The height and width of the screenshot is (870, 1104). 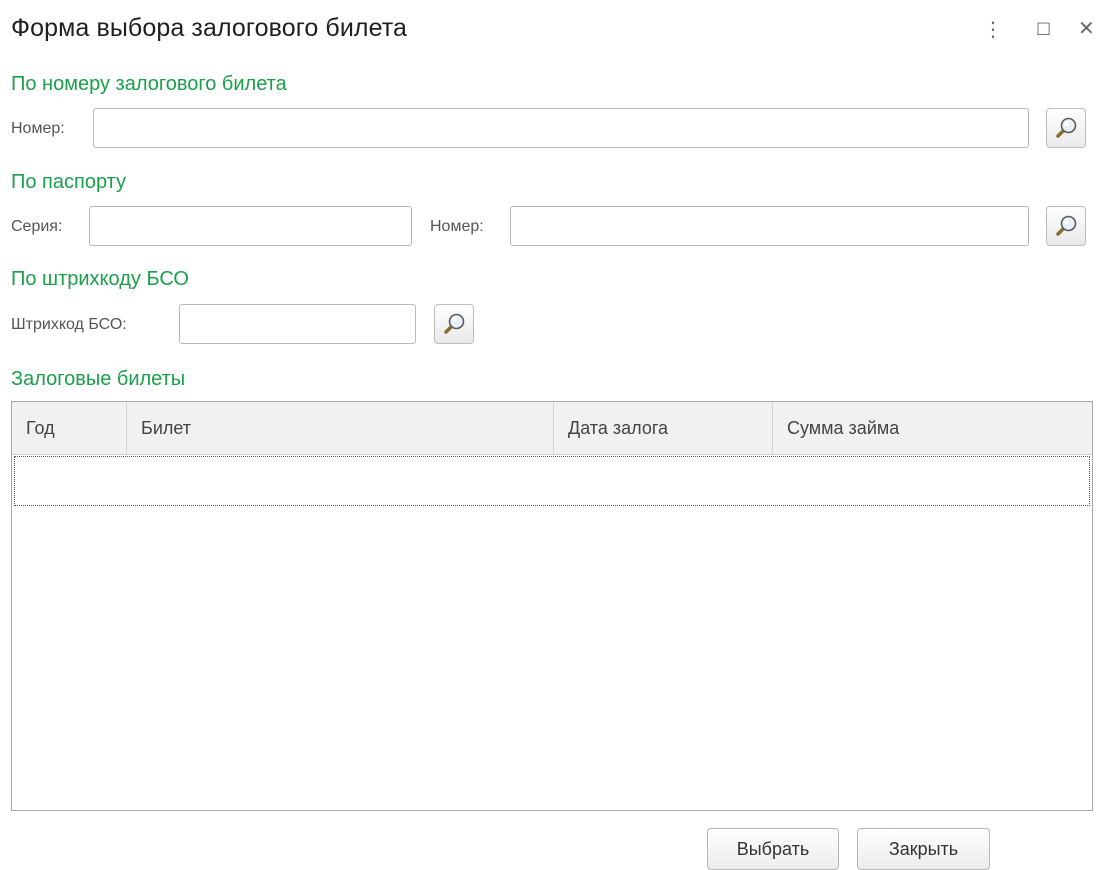 I want to click on section-tickets: Залоговые билеты, so click(x=98, y=379).